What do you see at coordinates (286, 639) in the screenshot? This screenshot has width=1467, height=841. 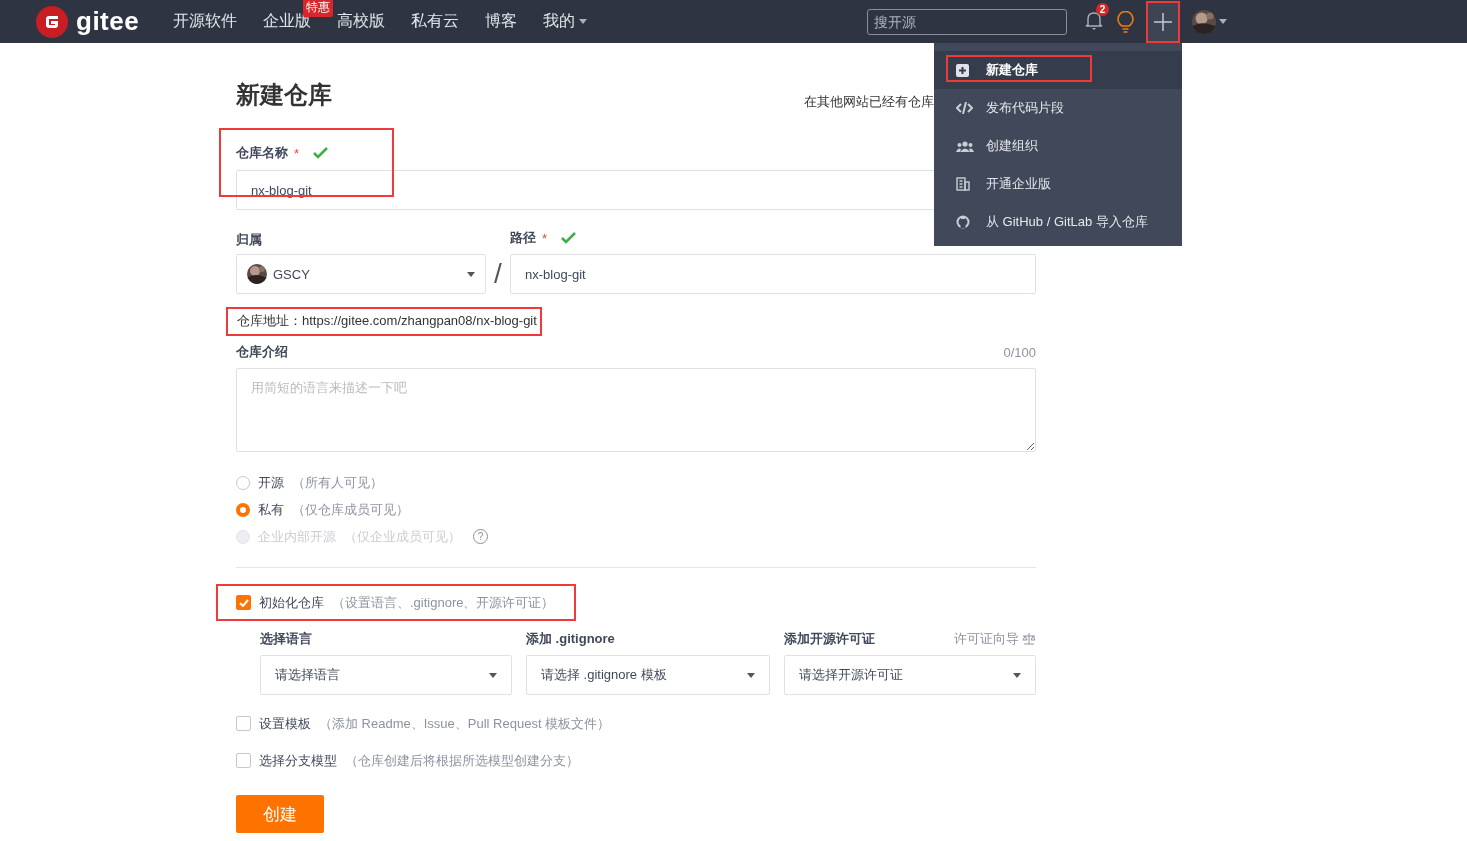 I see `field-label: 选择语言` at bounding box center [286, 639].